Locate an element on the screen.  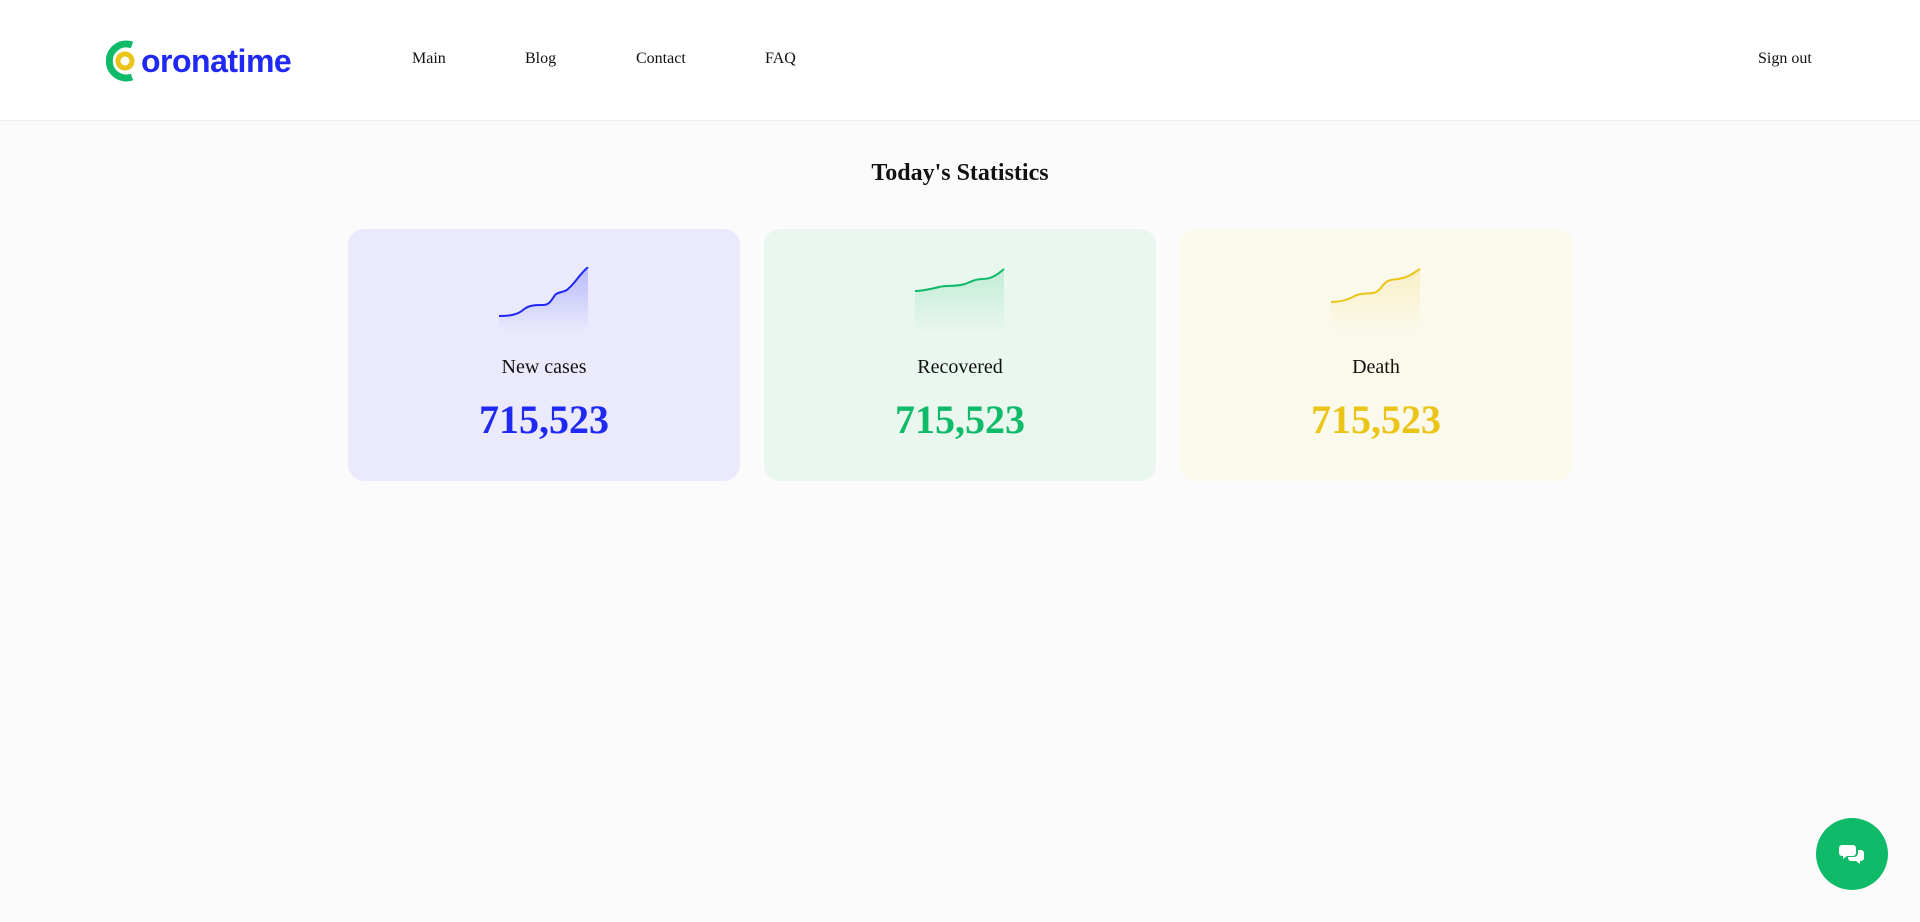
chat-button is located at coordinates (1852, 854).